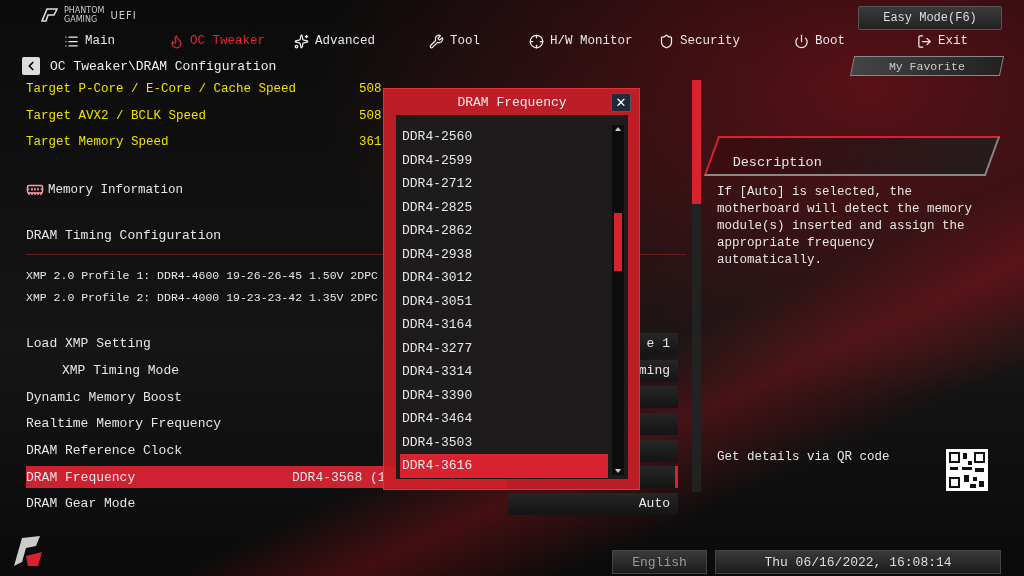 This screenshot has width=1024, height=576. What do you see at coordinates (31, 66) in the screenshot?
I see `back-button` at bounding box center [31, 66].